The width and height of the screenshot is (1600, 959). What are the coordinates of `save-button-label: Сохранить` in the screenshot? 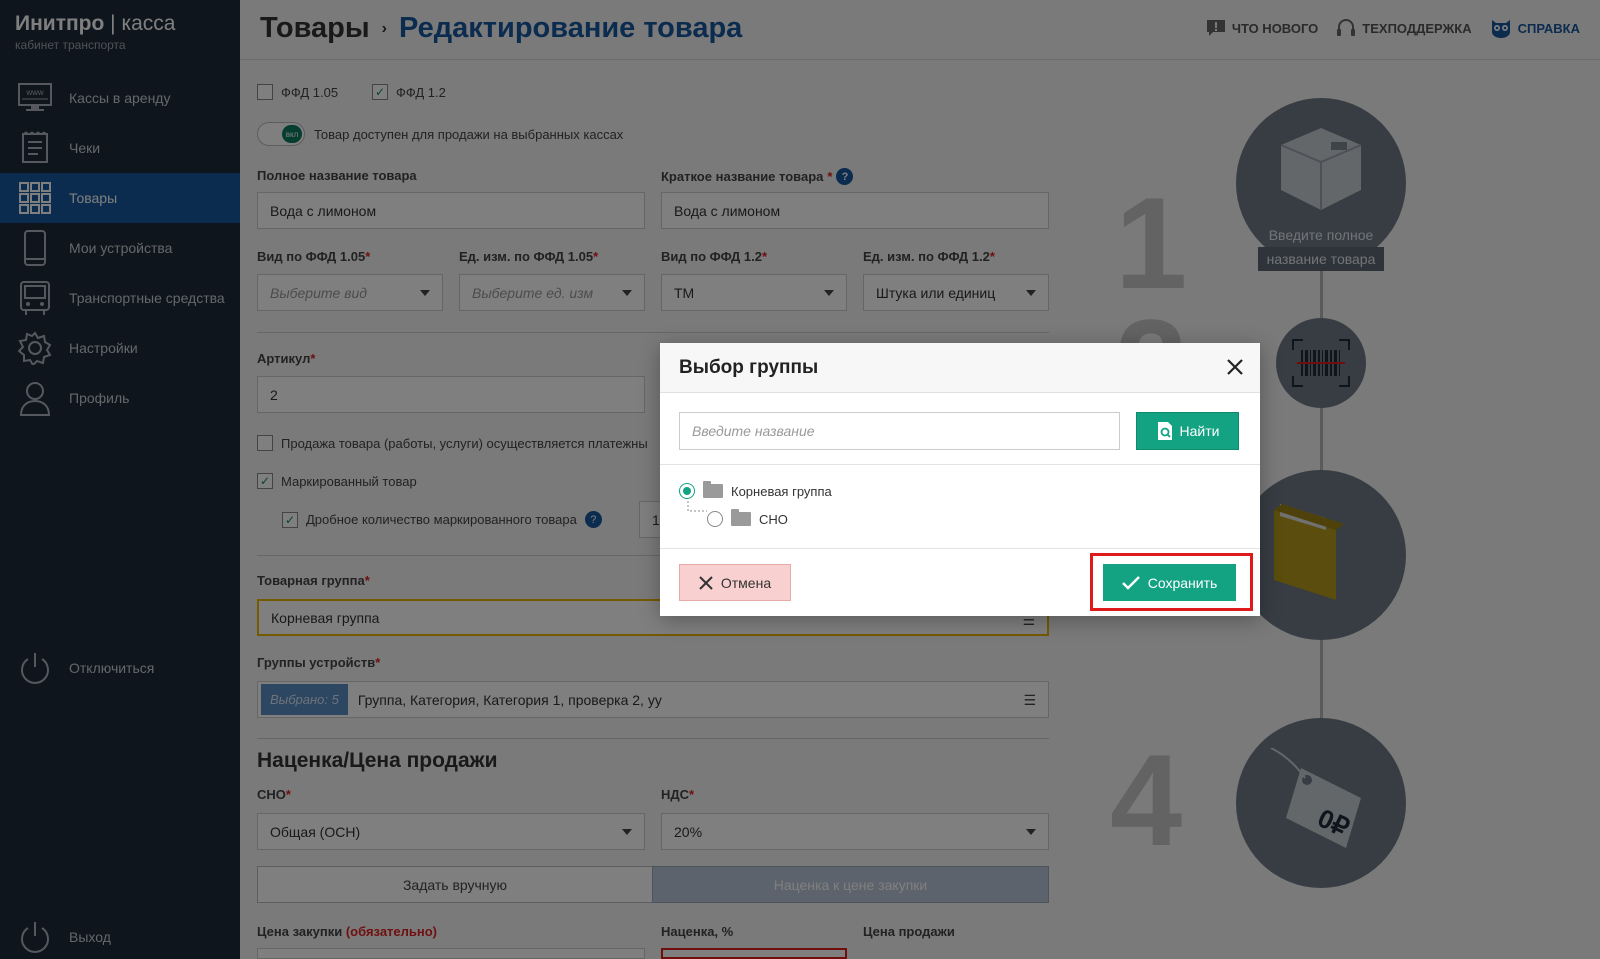 It's located at (1182, 582).